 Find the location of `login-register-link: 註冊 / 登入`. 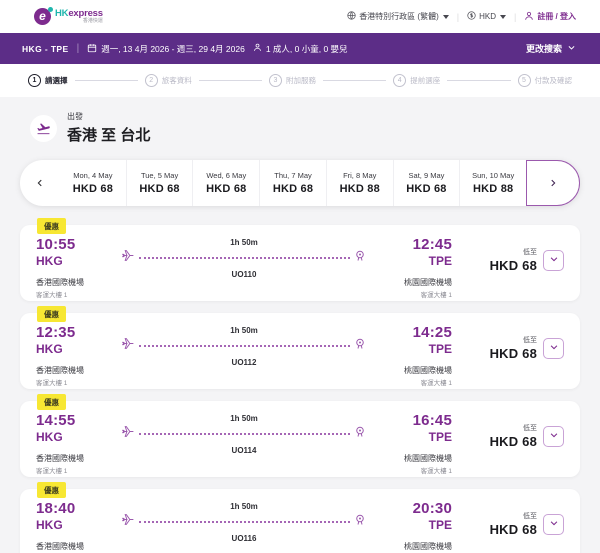

login-register-link: 註冊 / 登入 is located at coordinates (550, 17).